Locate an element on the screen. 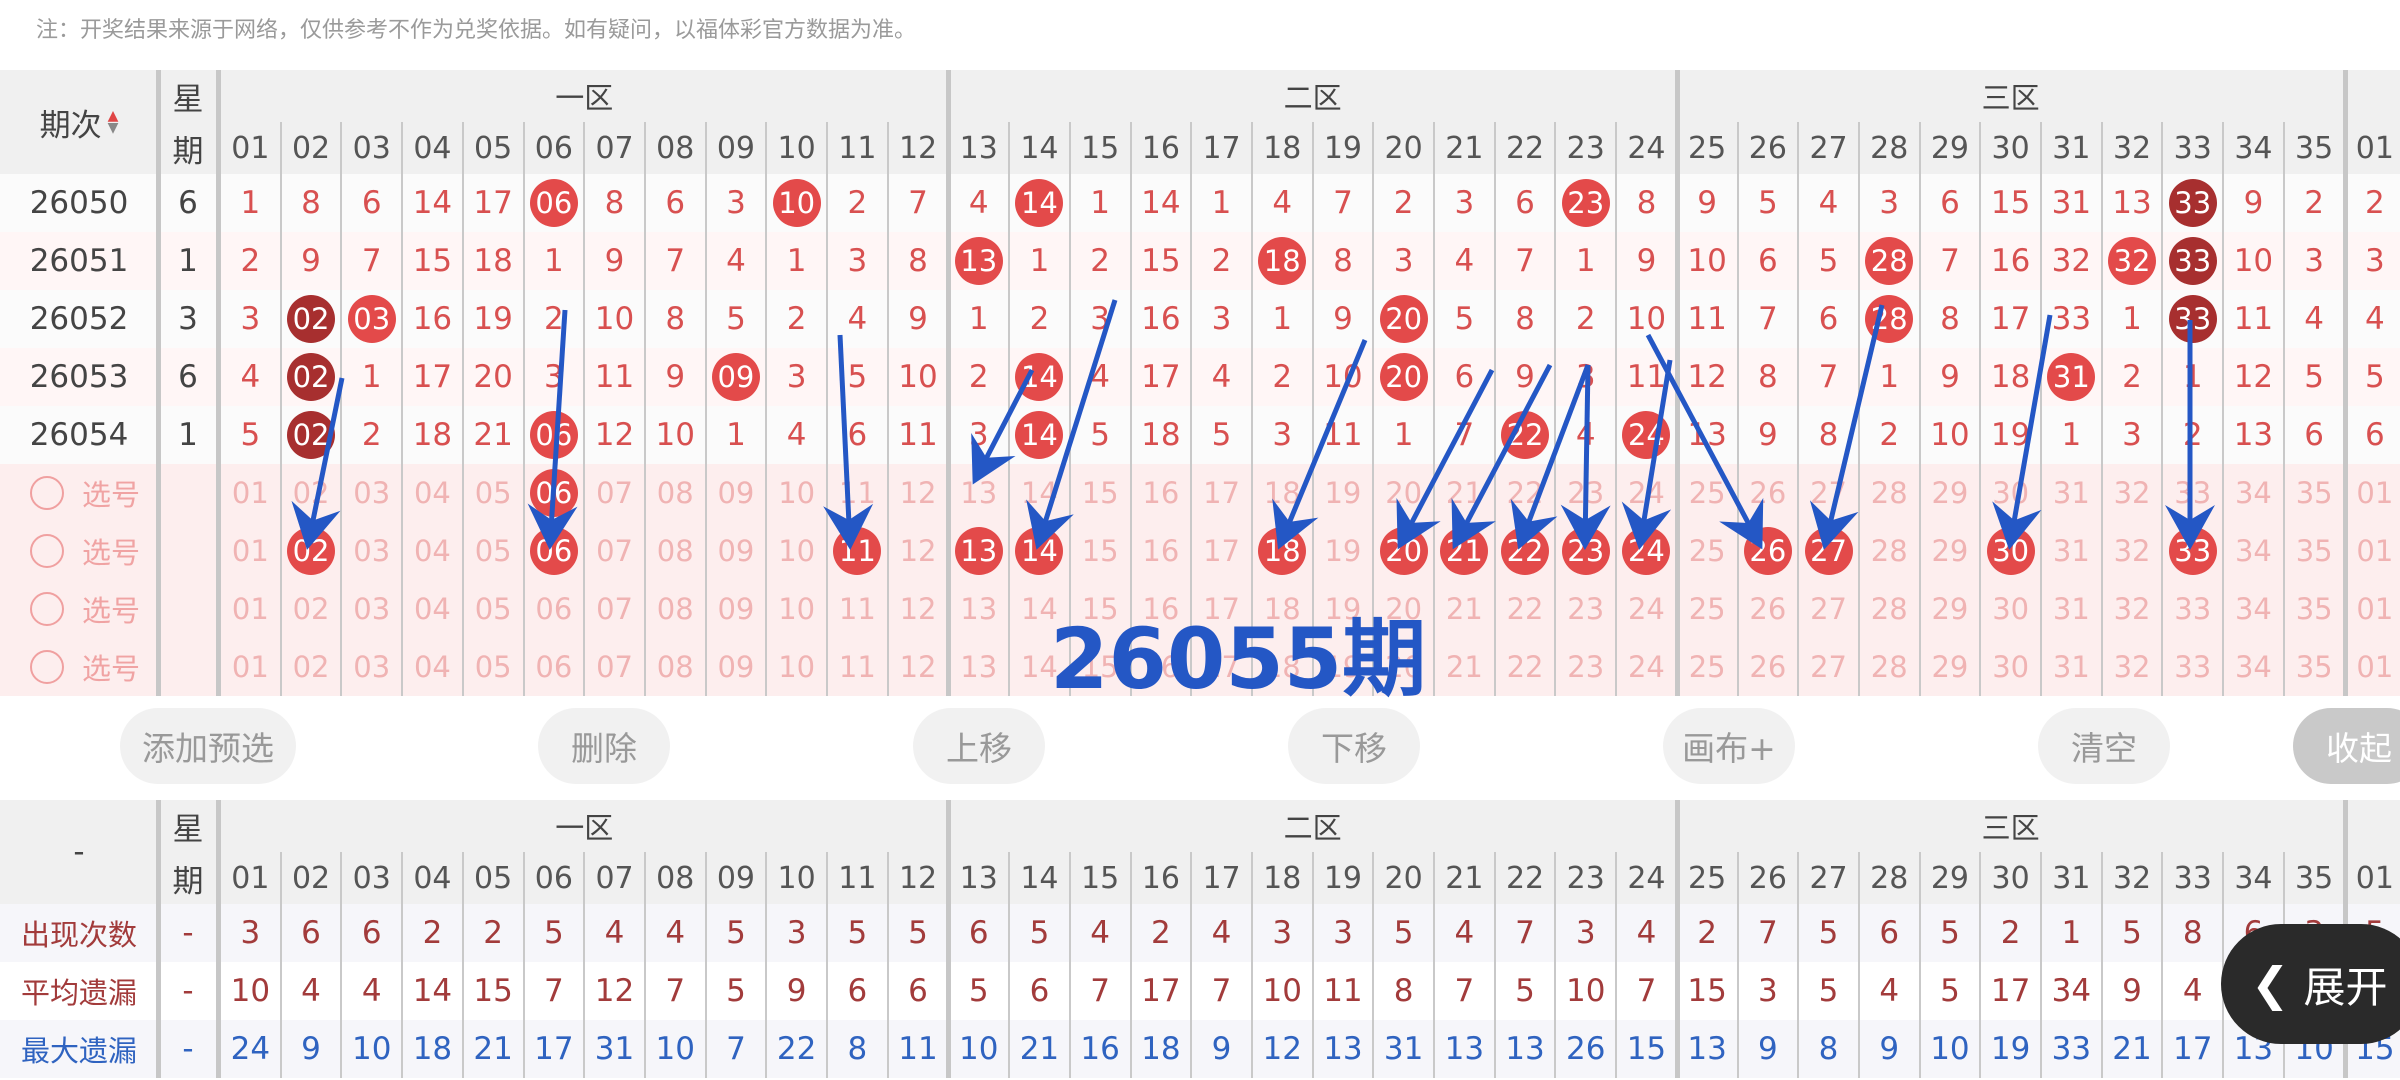 This screenshot has height=1080, width=2400. number-header: 25 is located at coordinates (1707, 878).